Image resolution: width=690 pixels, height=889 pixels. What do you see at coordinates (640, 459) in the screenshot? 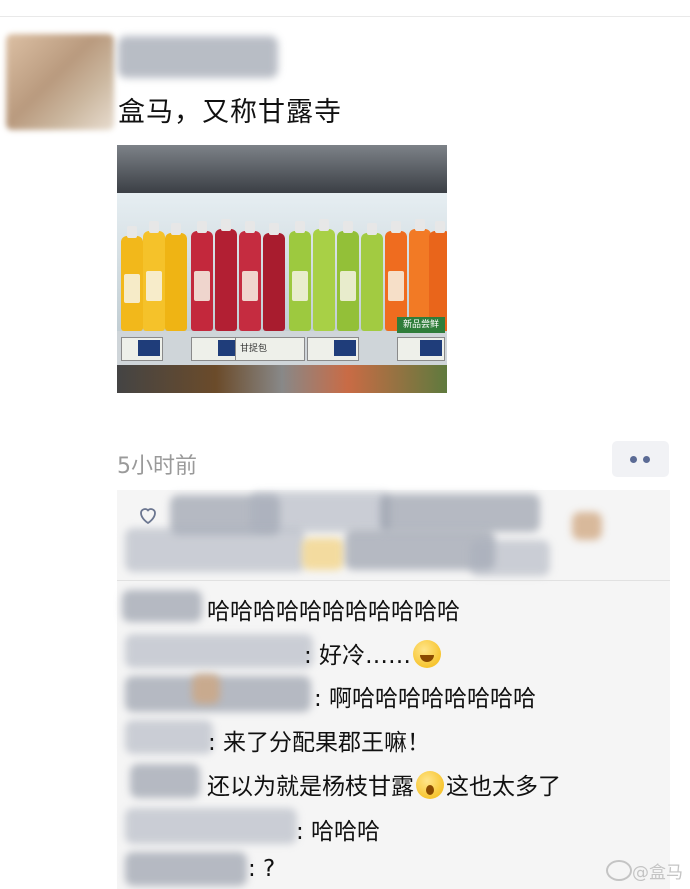
I see `more-options-button` at bounding box center [640, 459].